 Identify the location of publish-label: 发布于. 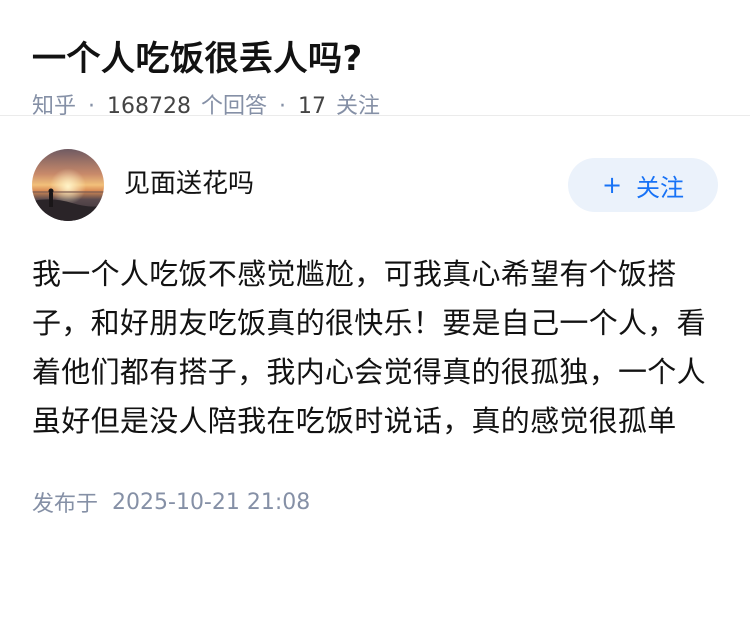
(65, 504).